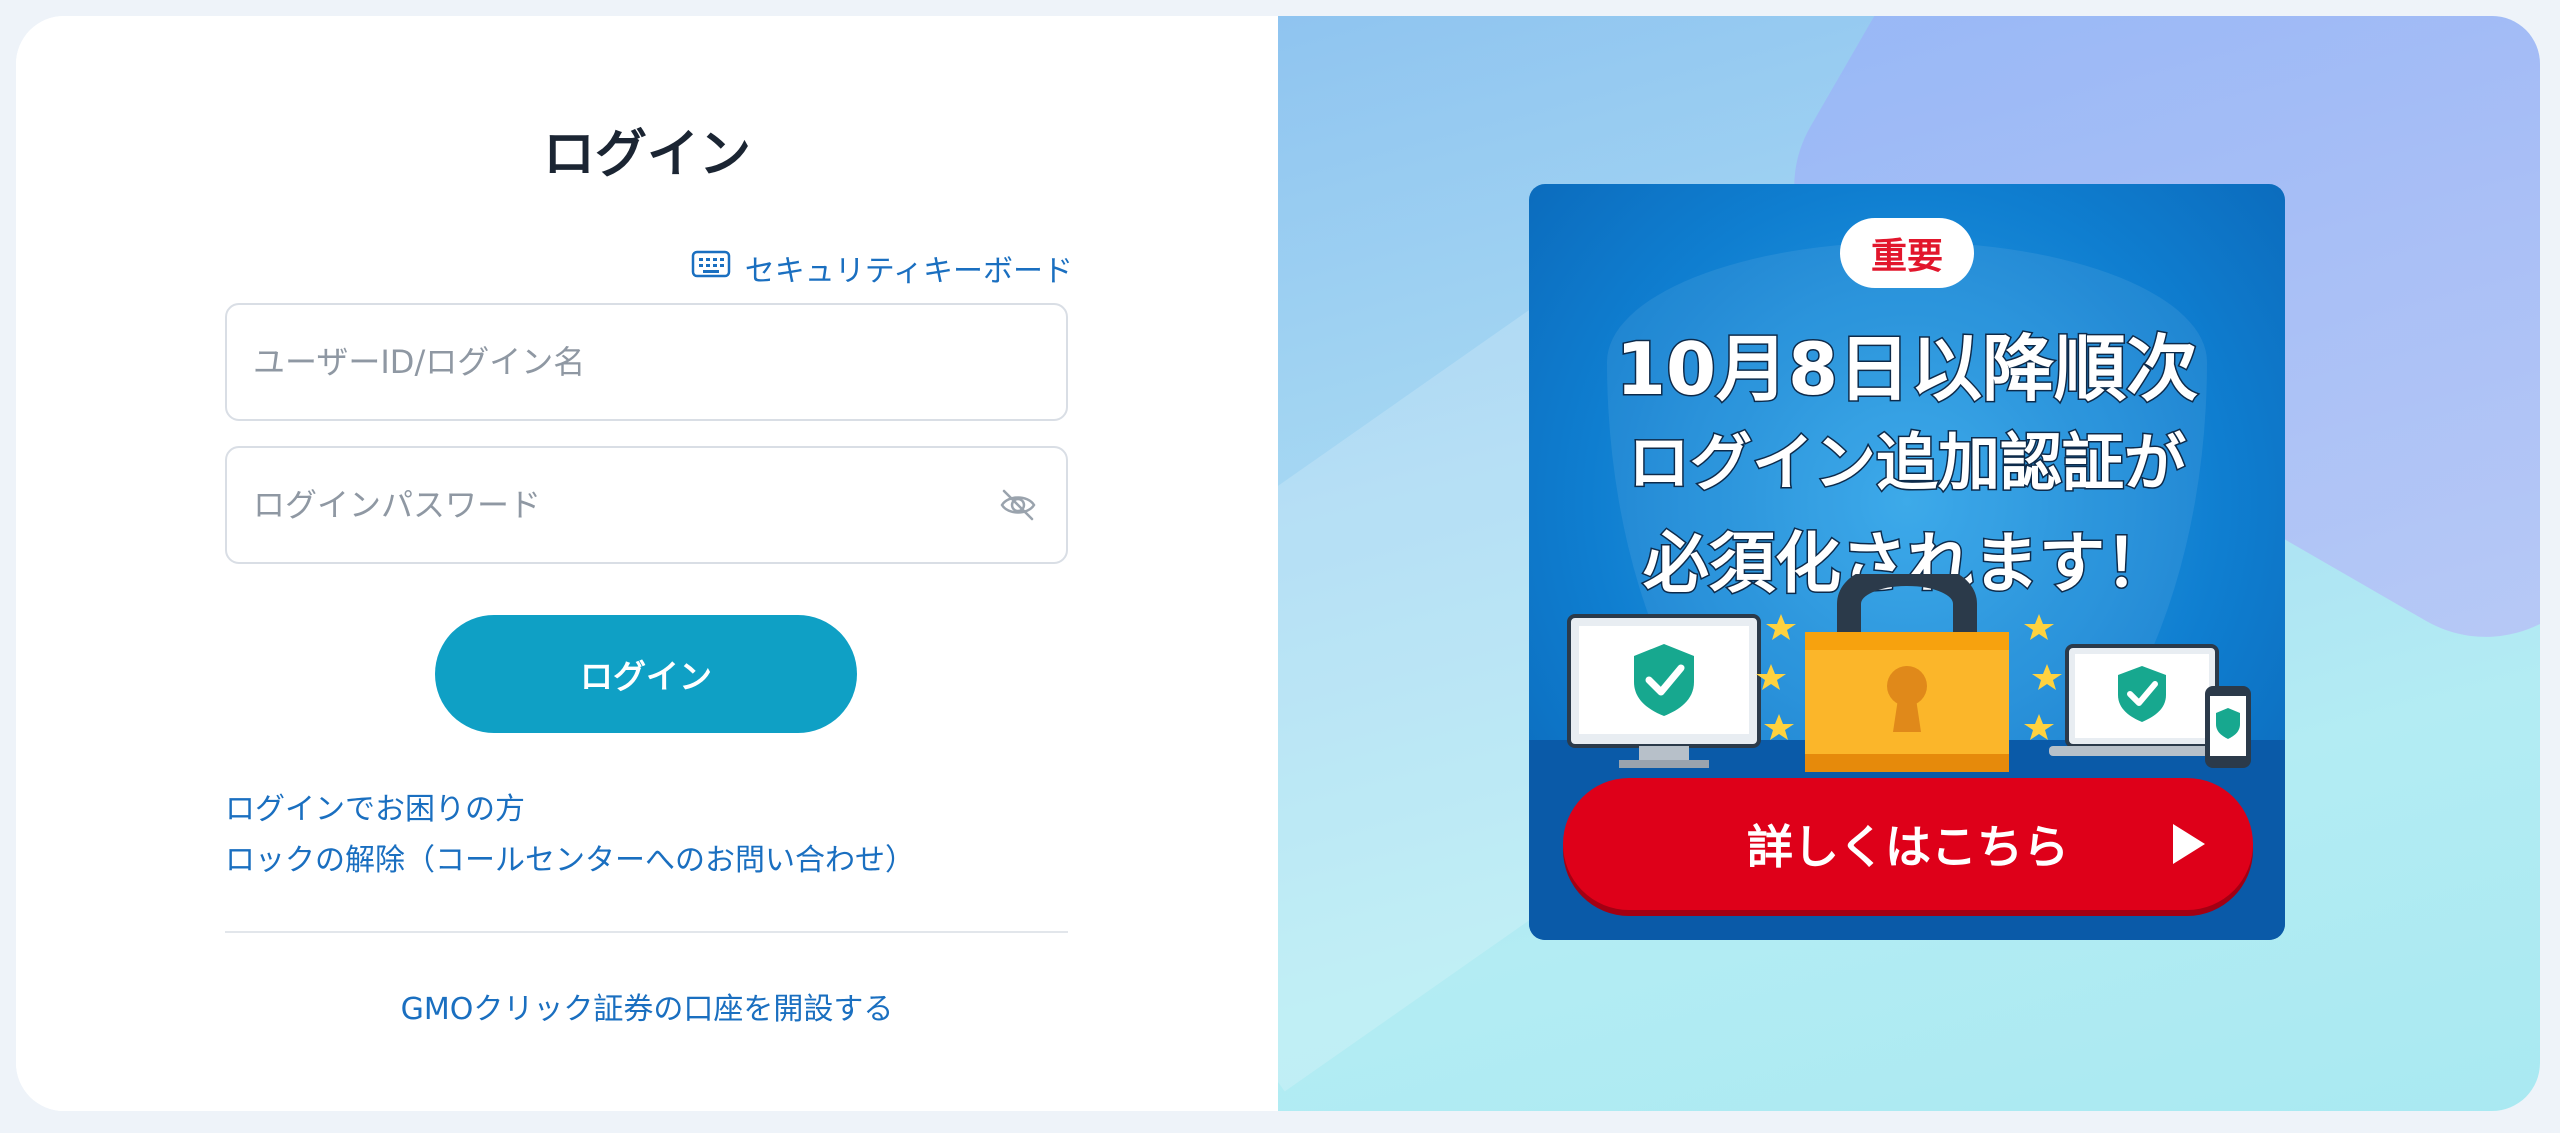  I want to click on userid-input, so click(646, 362).